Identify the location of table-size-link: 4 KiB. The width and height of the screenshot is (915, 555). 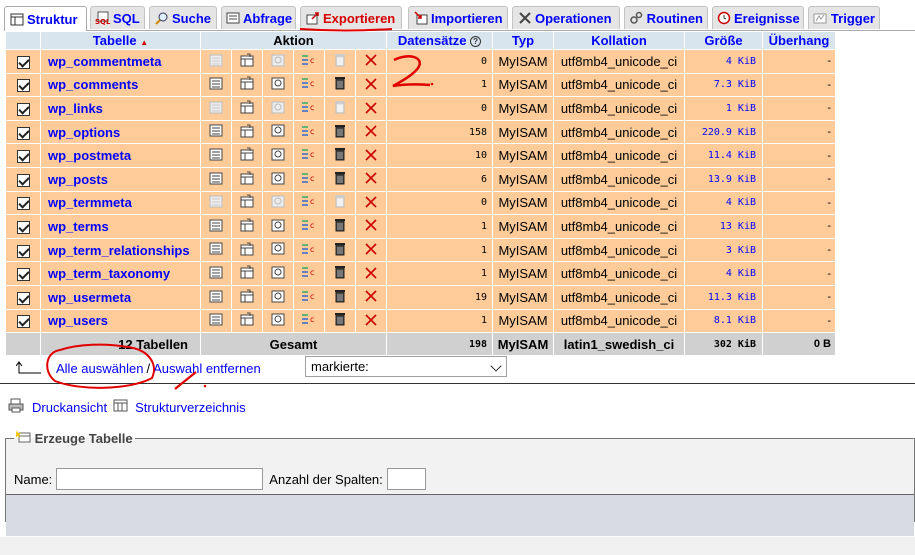
(723, 203).